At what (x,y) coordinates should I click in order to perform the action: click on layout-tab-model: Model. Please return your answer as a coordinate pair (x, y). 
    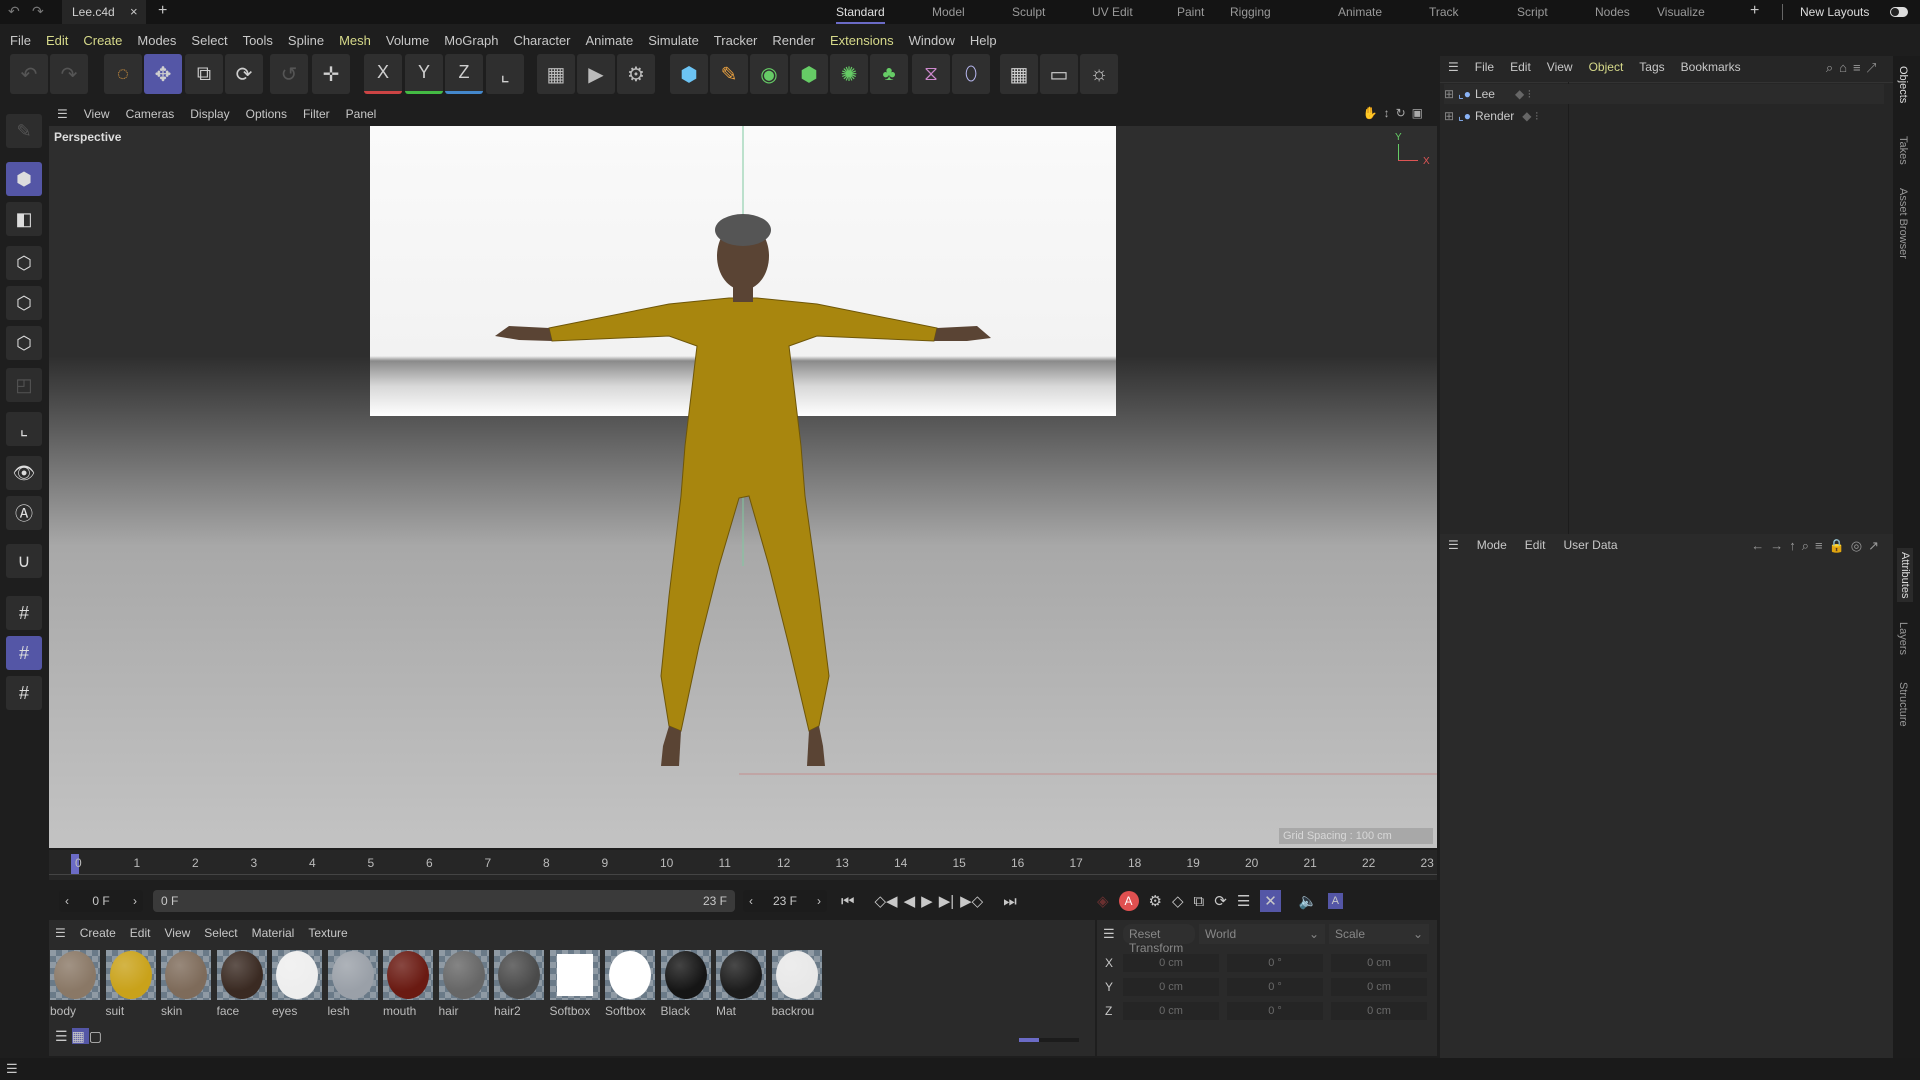
    Looking at the image, I should click on (948, 12).